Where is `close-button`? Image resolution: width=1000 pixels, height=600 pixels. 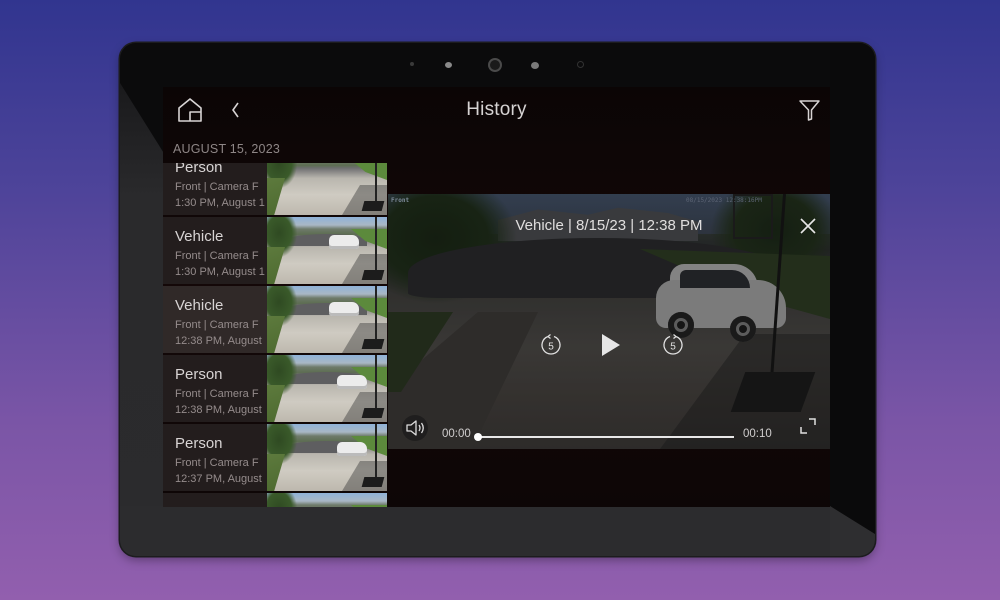
close-button is located at coordinates (808, 226).